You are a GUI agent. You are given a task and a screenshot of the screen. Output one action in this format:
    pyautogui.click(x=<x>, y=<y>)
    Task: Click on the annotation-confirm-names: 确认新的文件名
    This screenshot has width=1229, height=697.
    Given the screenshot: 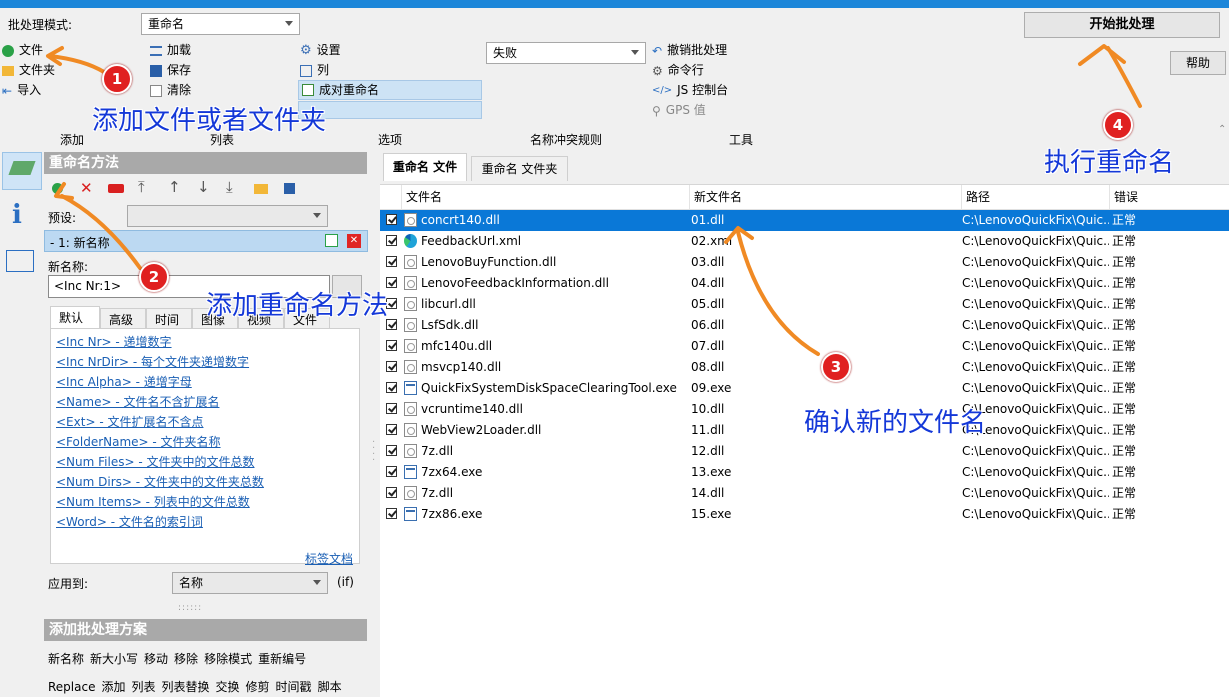 What is the action you would take?
    pyautogui.click(x=895, y=423)
    